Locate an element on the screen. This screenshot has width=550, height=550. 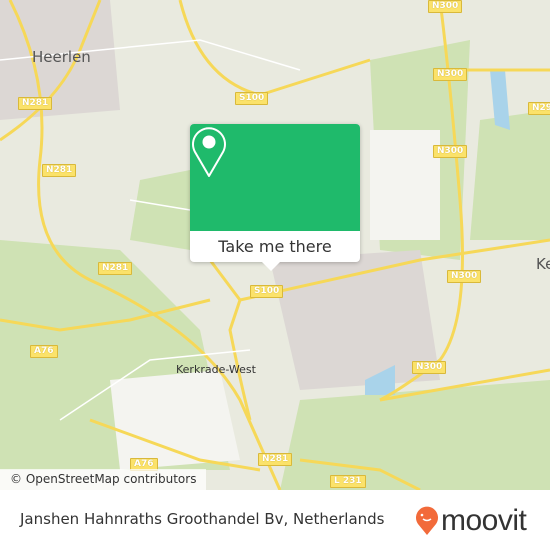
moovit-logo: moovit is located at coordinates (471, 521).